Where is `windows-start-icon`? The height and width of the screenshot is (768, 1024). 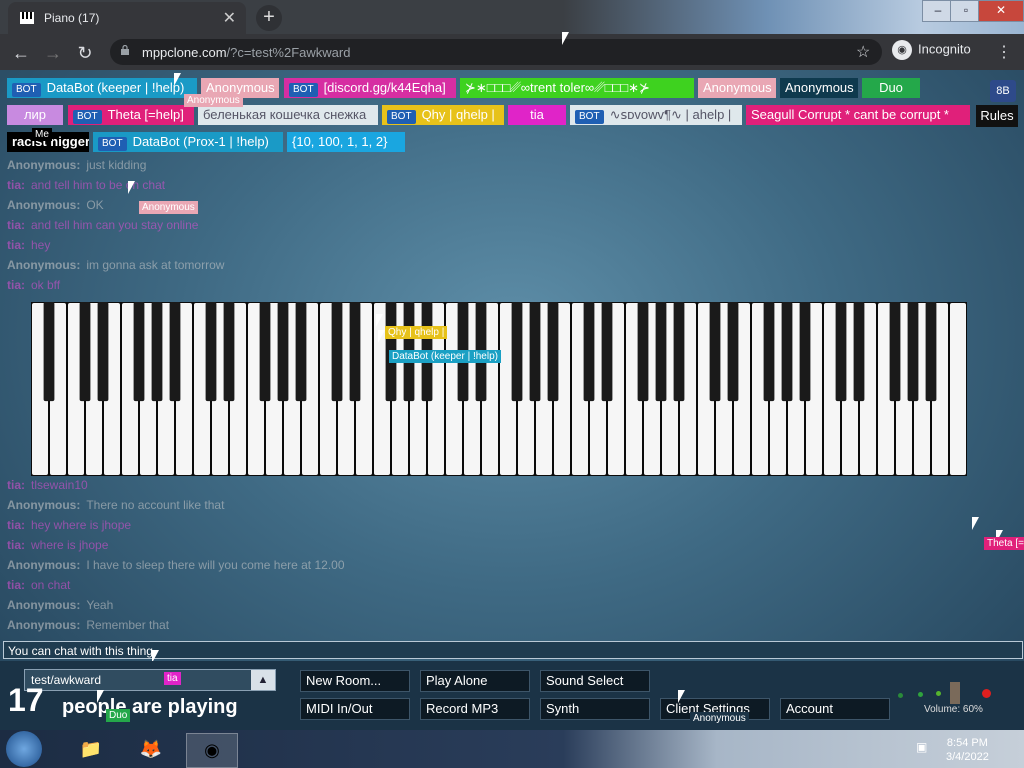 windows-start-icon is located at coordinates (24, 749).